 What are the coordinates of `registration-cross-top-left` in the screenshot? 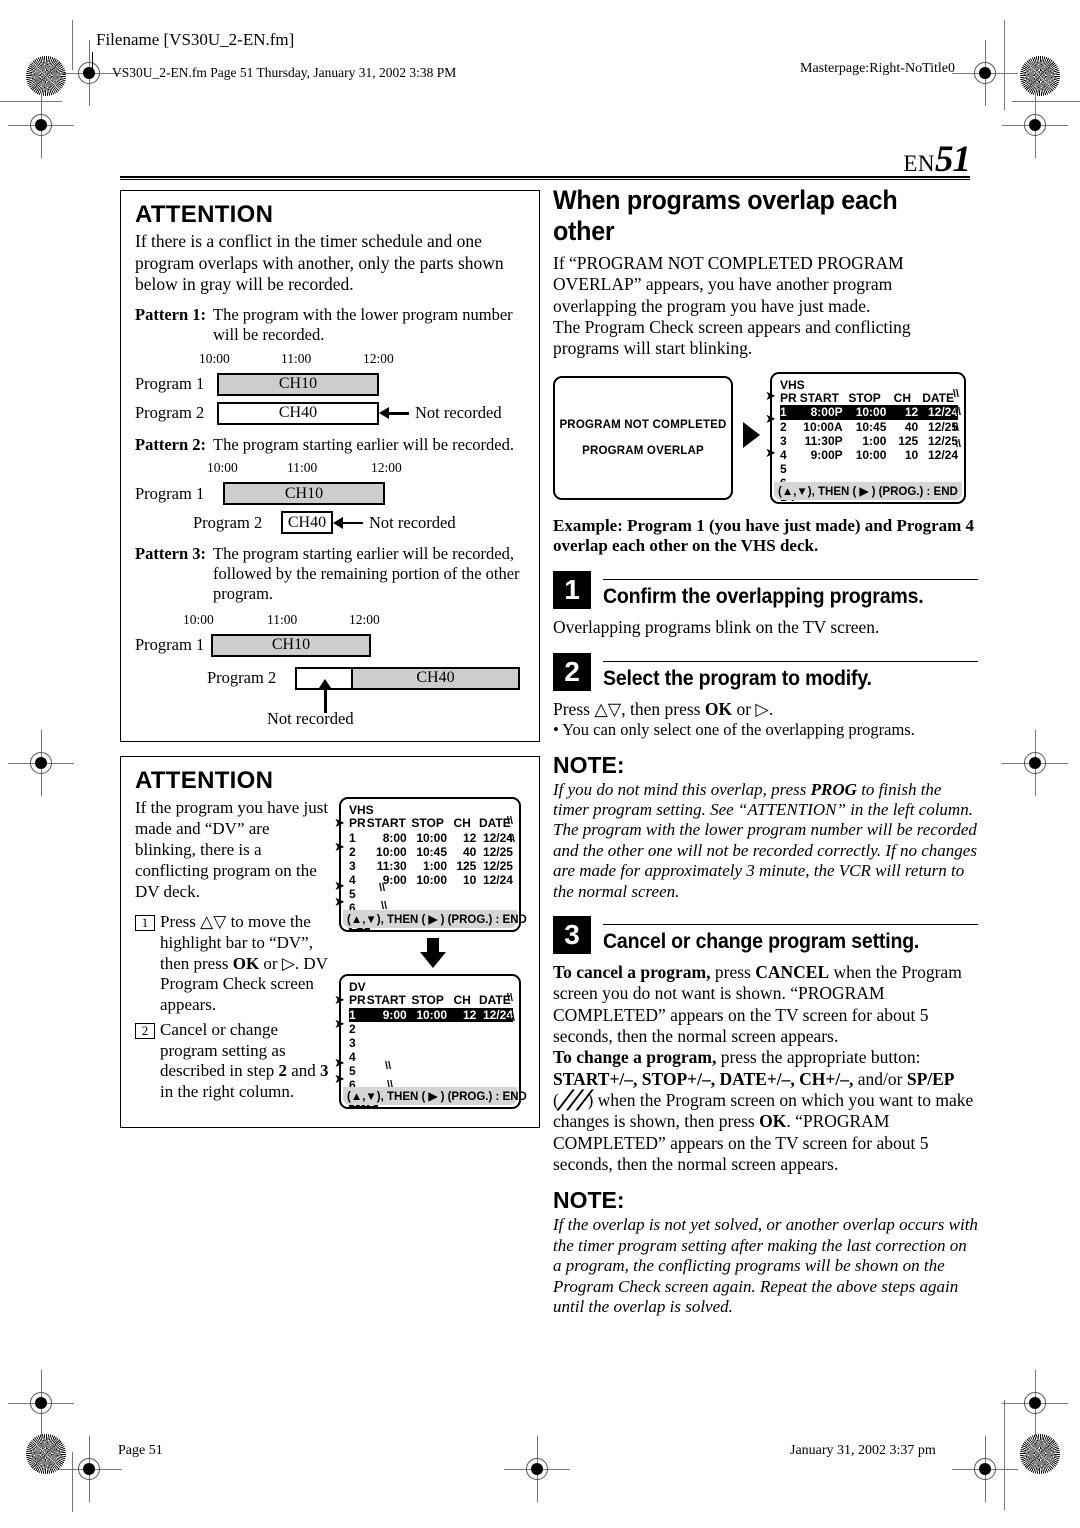 It's located at (89, 73).